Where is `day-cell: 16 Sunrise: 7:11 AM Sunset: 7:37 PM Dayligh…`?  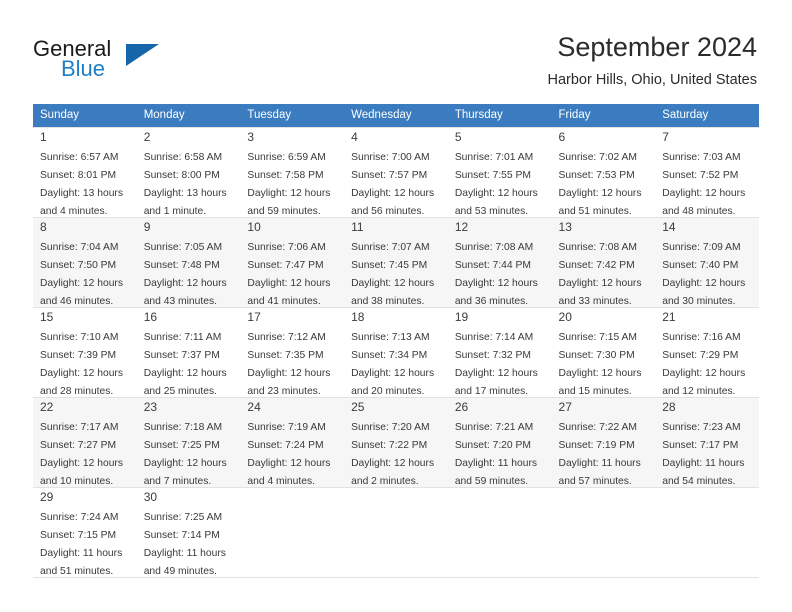 day-cell: 16 Sunrise: 7:11 AM Sunset: 7:37 PM Dayligh… is located at coordinates (188, 352).